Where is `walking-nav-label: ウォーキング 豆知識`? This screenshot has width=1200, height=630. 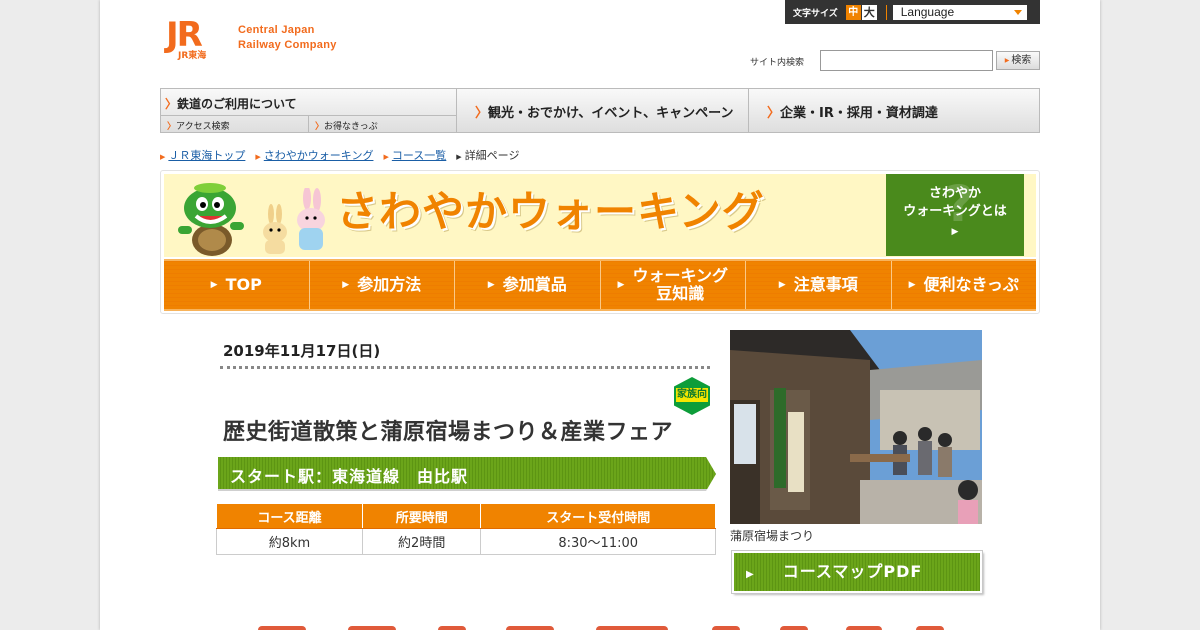 walking-nav-label: ウォーキング 豆知識 is located at coordinates (680, 284).